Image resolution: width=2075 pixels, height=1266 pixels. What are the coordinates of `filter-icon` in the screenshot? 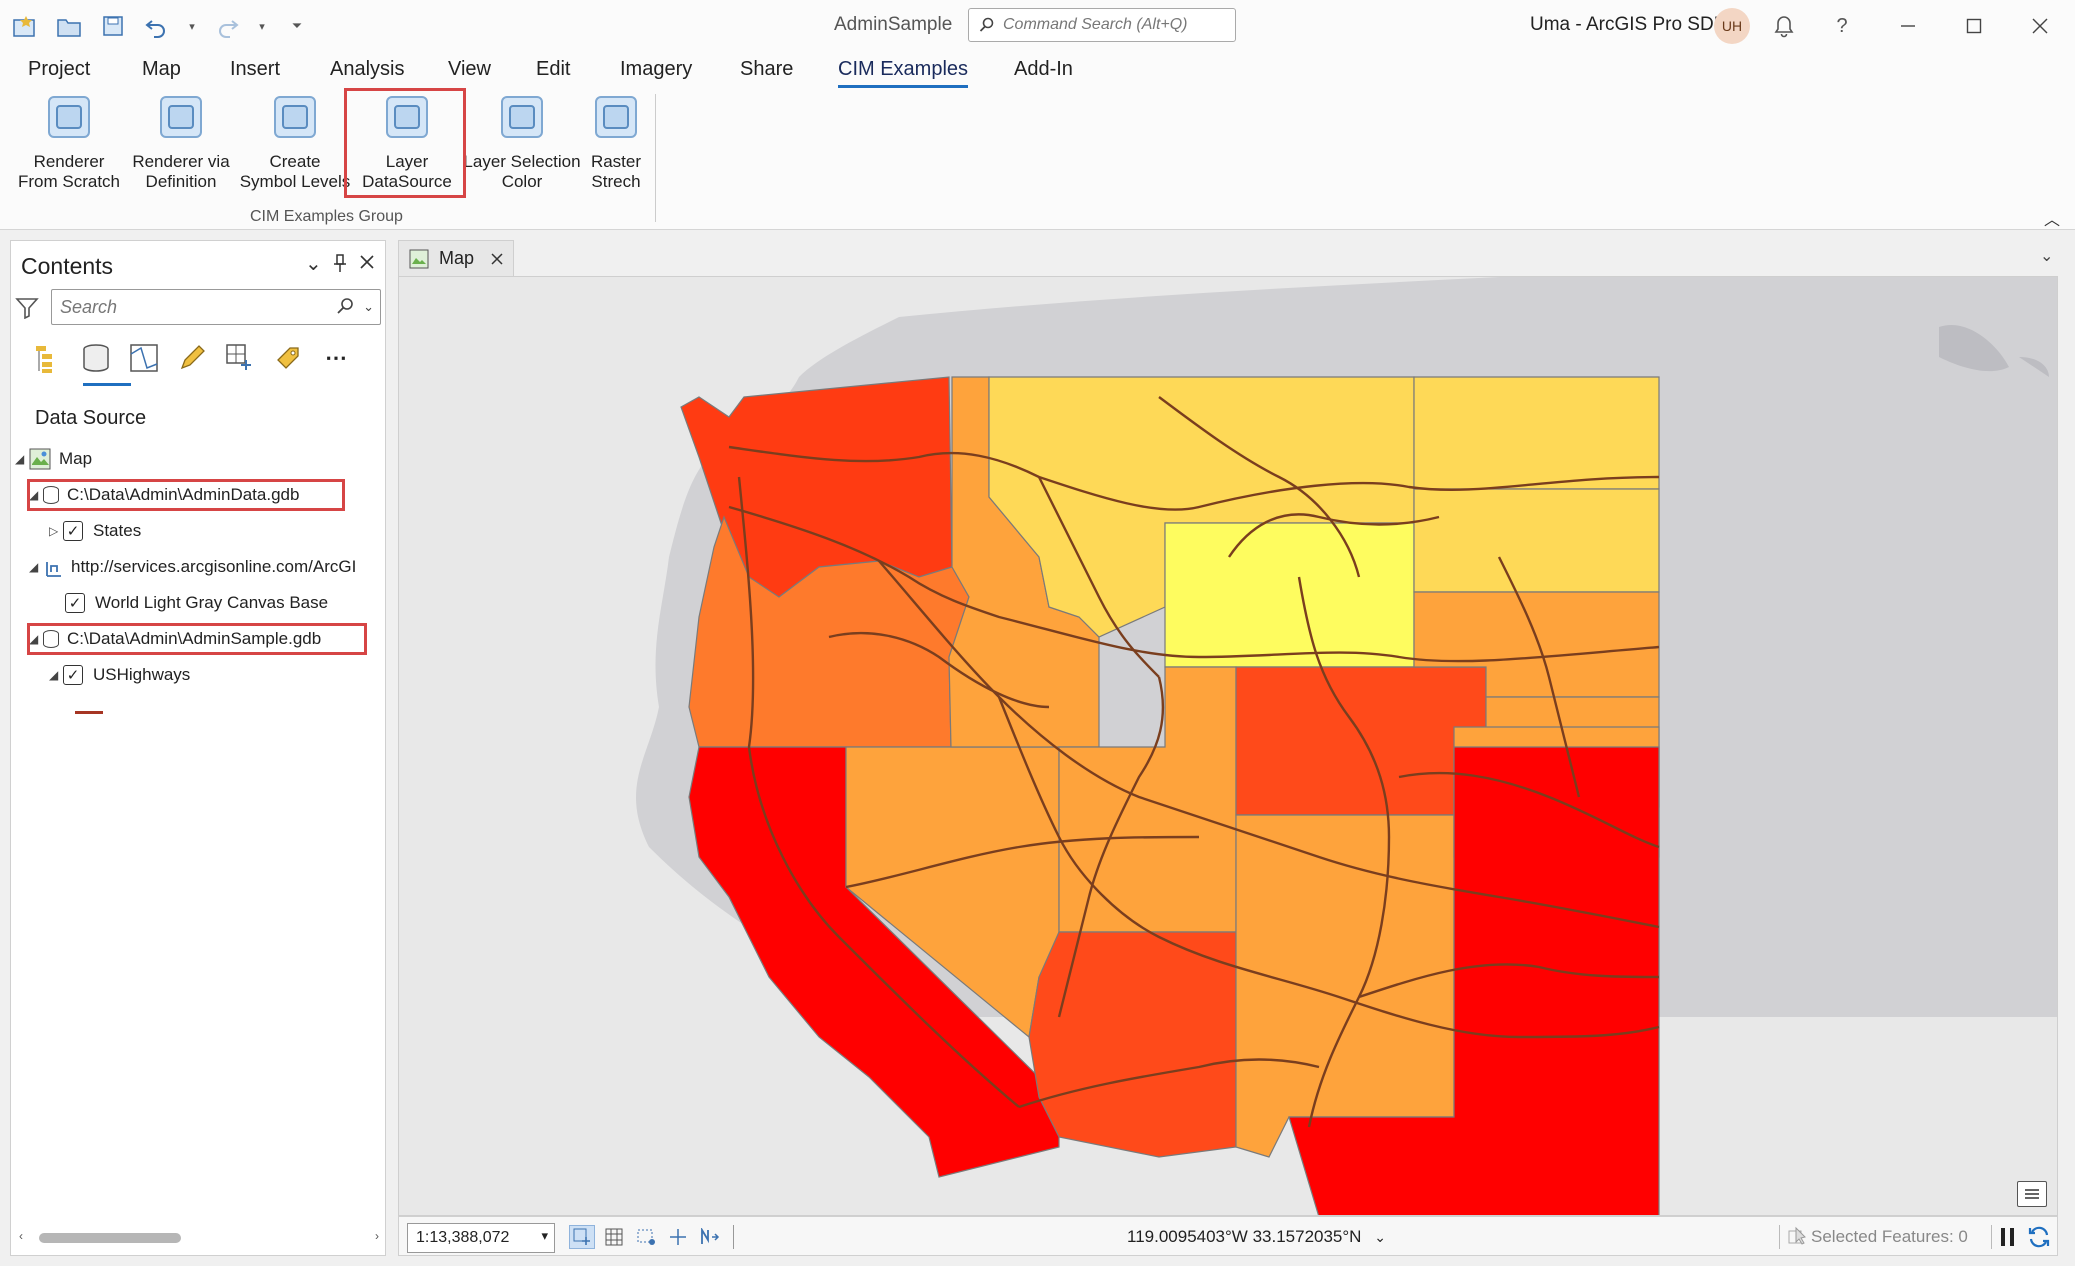 It's located at (27, 310).